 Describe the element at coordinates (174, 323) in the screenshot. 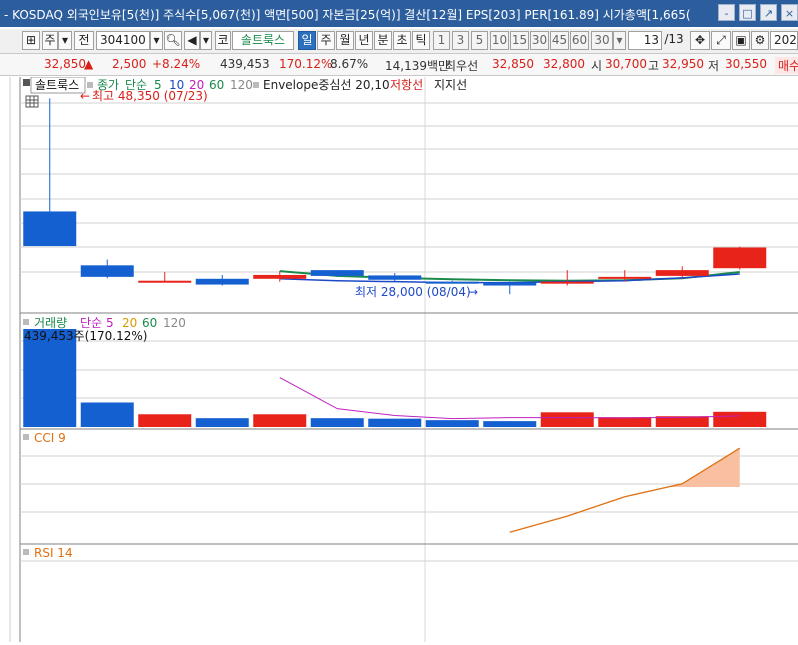

I see `volume-ma-120-legend: 120` at that location.